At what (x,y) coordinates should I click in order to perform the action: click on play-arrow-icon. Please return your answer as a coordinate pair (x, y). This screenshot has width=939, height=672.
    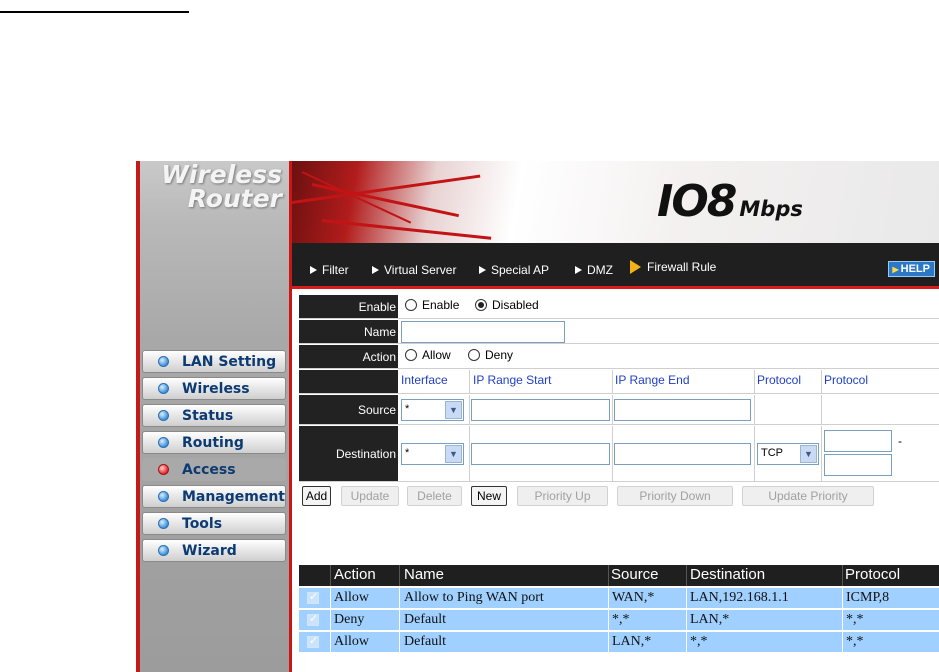
    Looking at the image, I should click on (635, 267).